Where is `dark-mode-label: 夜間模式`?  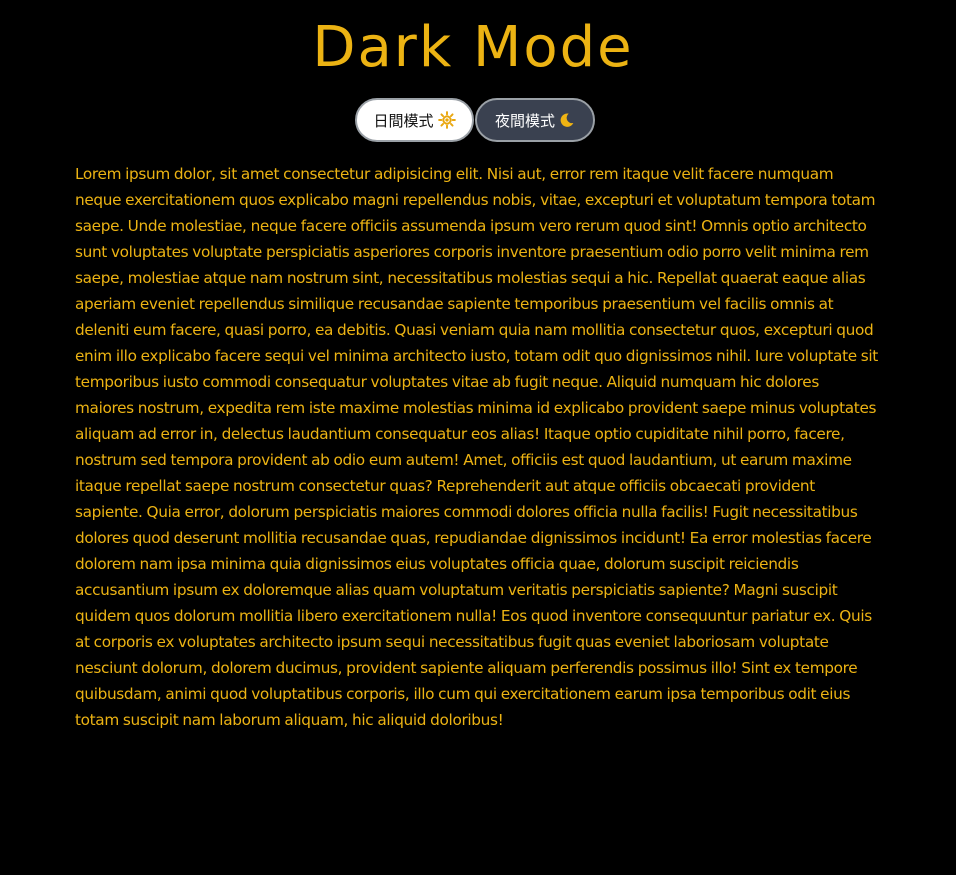 dark-mode-label: 夜間模式 is located at coordinates (524, 120).